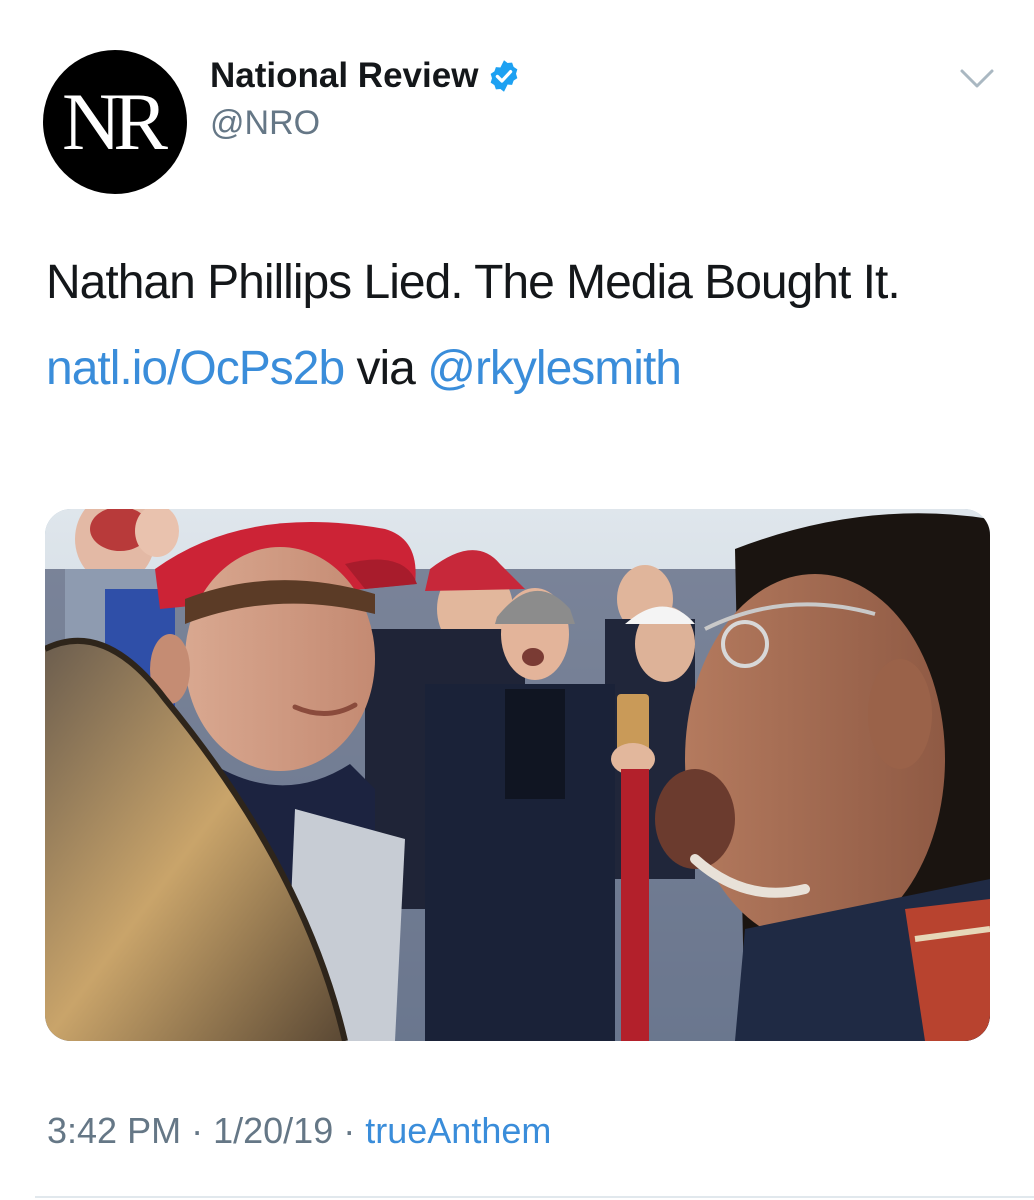 Image resolution: width=1034 pixels, height=1200 pixels. I want to click on avatar: NR, so click(115, 122).